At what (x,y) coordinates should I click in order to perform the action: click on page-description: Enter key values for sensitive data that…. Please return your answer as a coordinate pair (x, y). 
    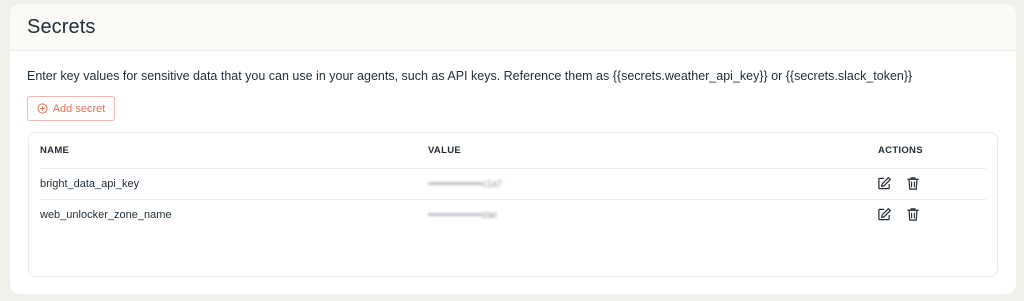
    Looking at the image, I should click on (470, 76).